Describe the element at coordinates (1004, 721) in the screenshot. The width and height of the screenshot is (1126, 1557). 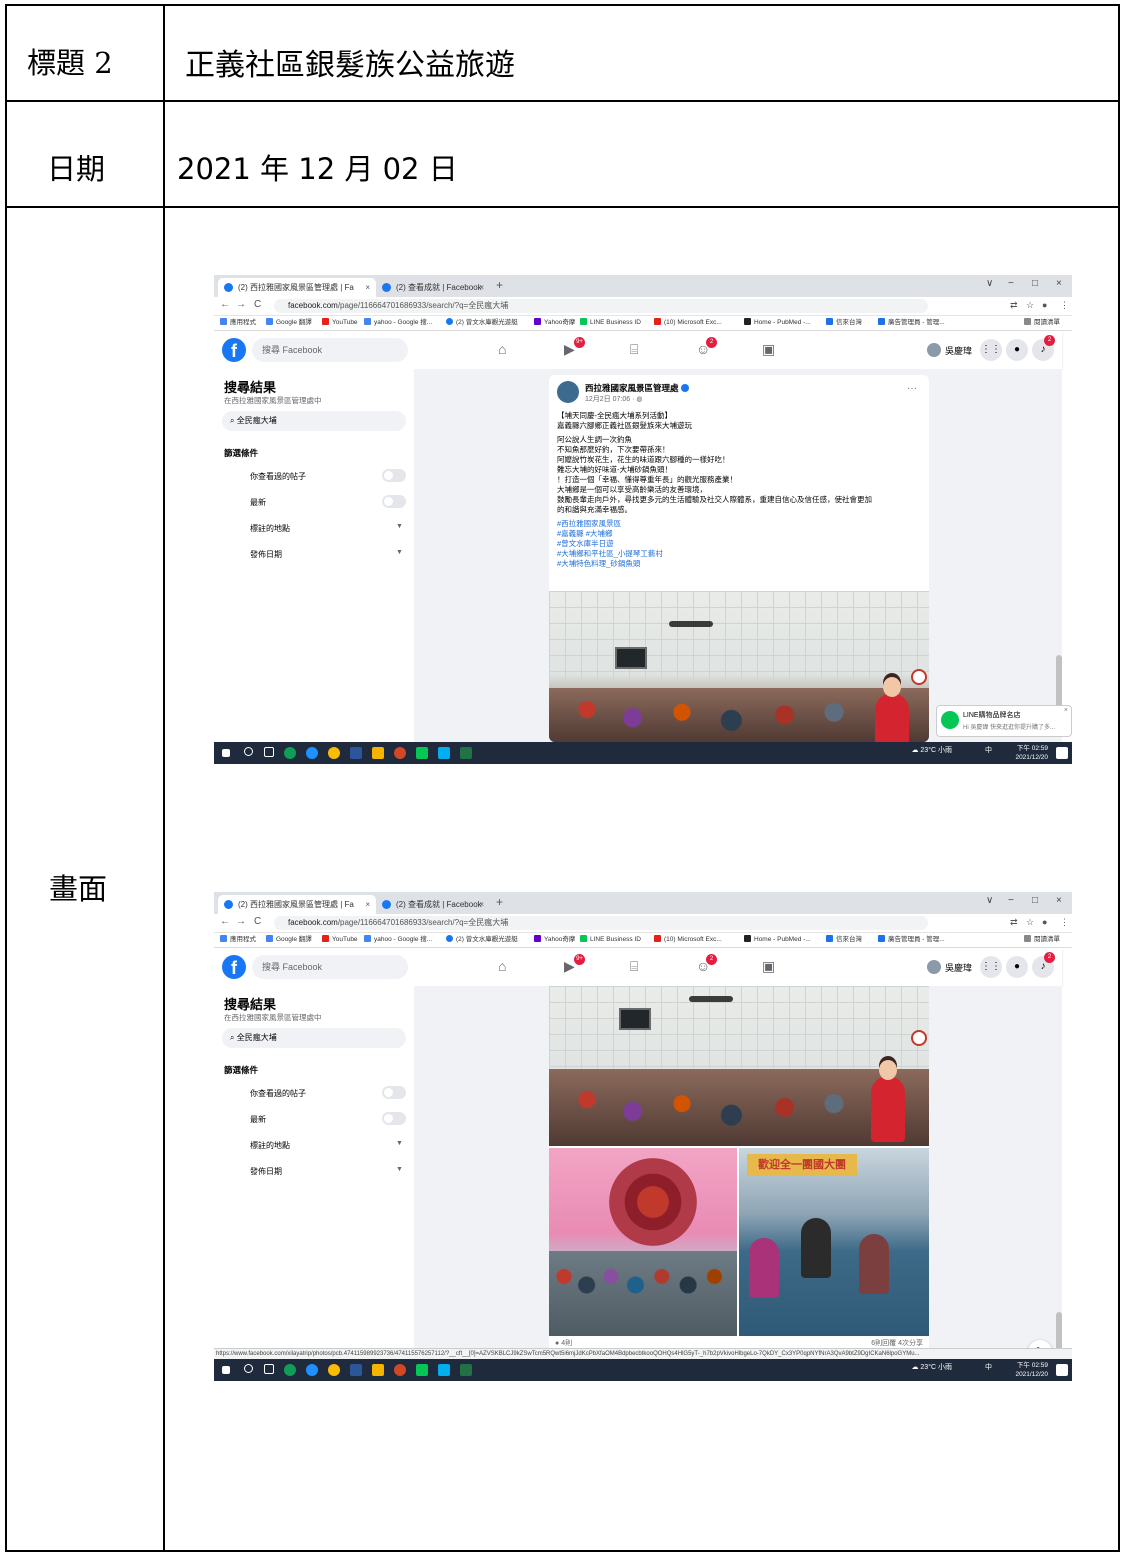
I see `line-notification: LINE購物品牌名店 Hi 吳慶瑋 快來逛逛你提升購了多... ×` at that location.